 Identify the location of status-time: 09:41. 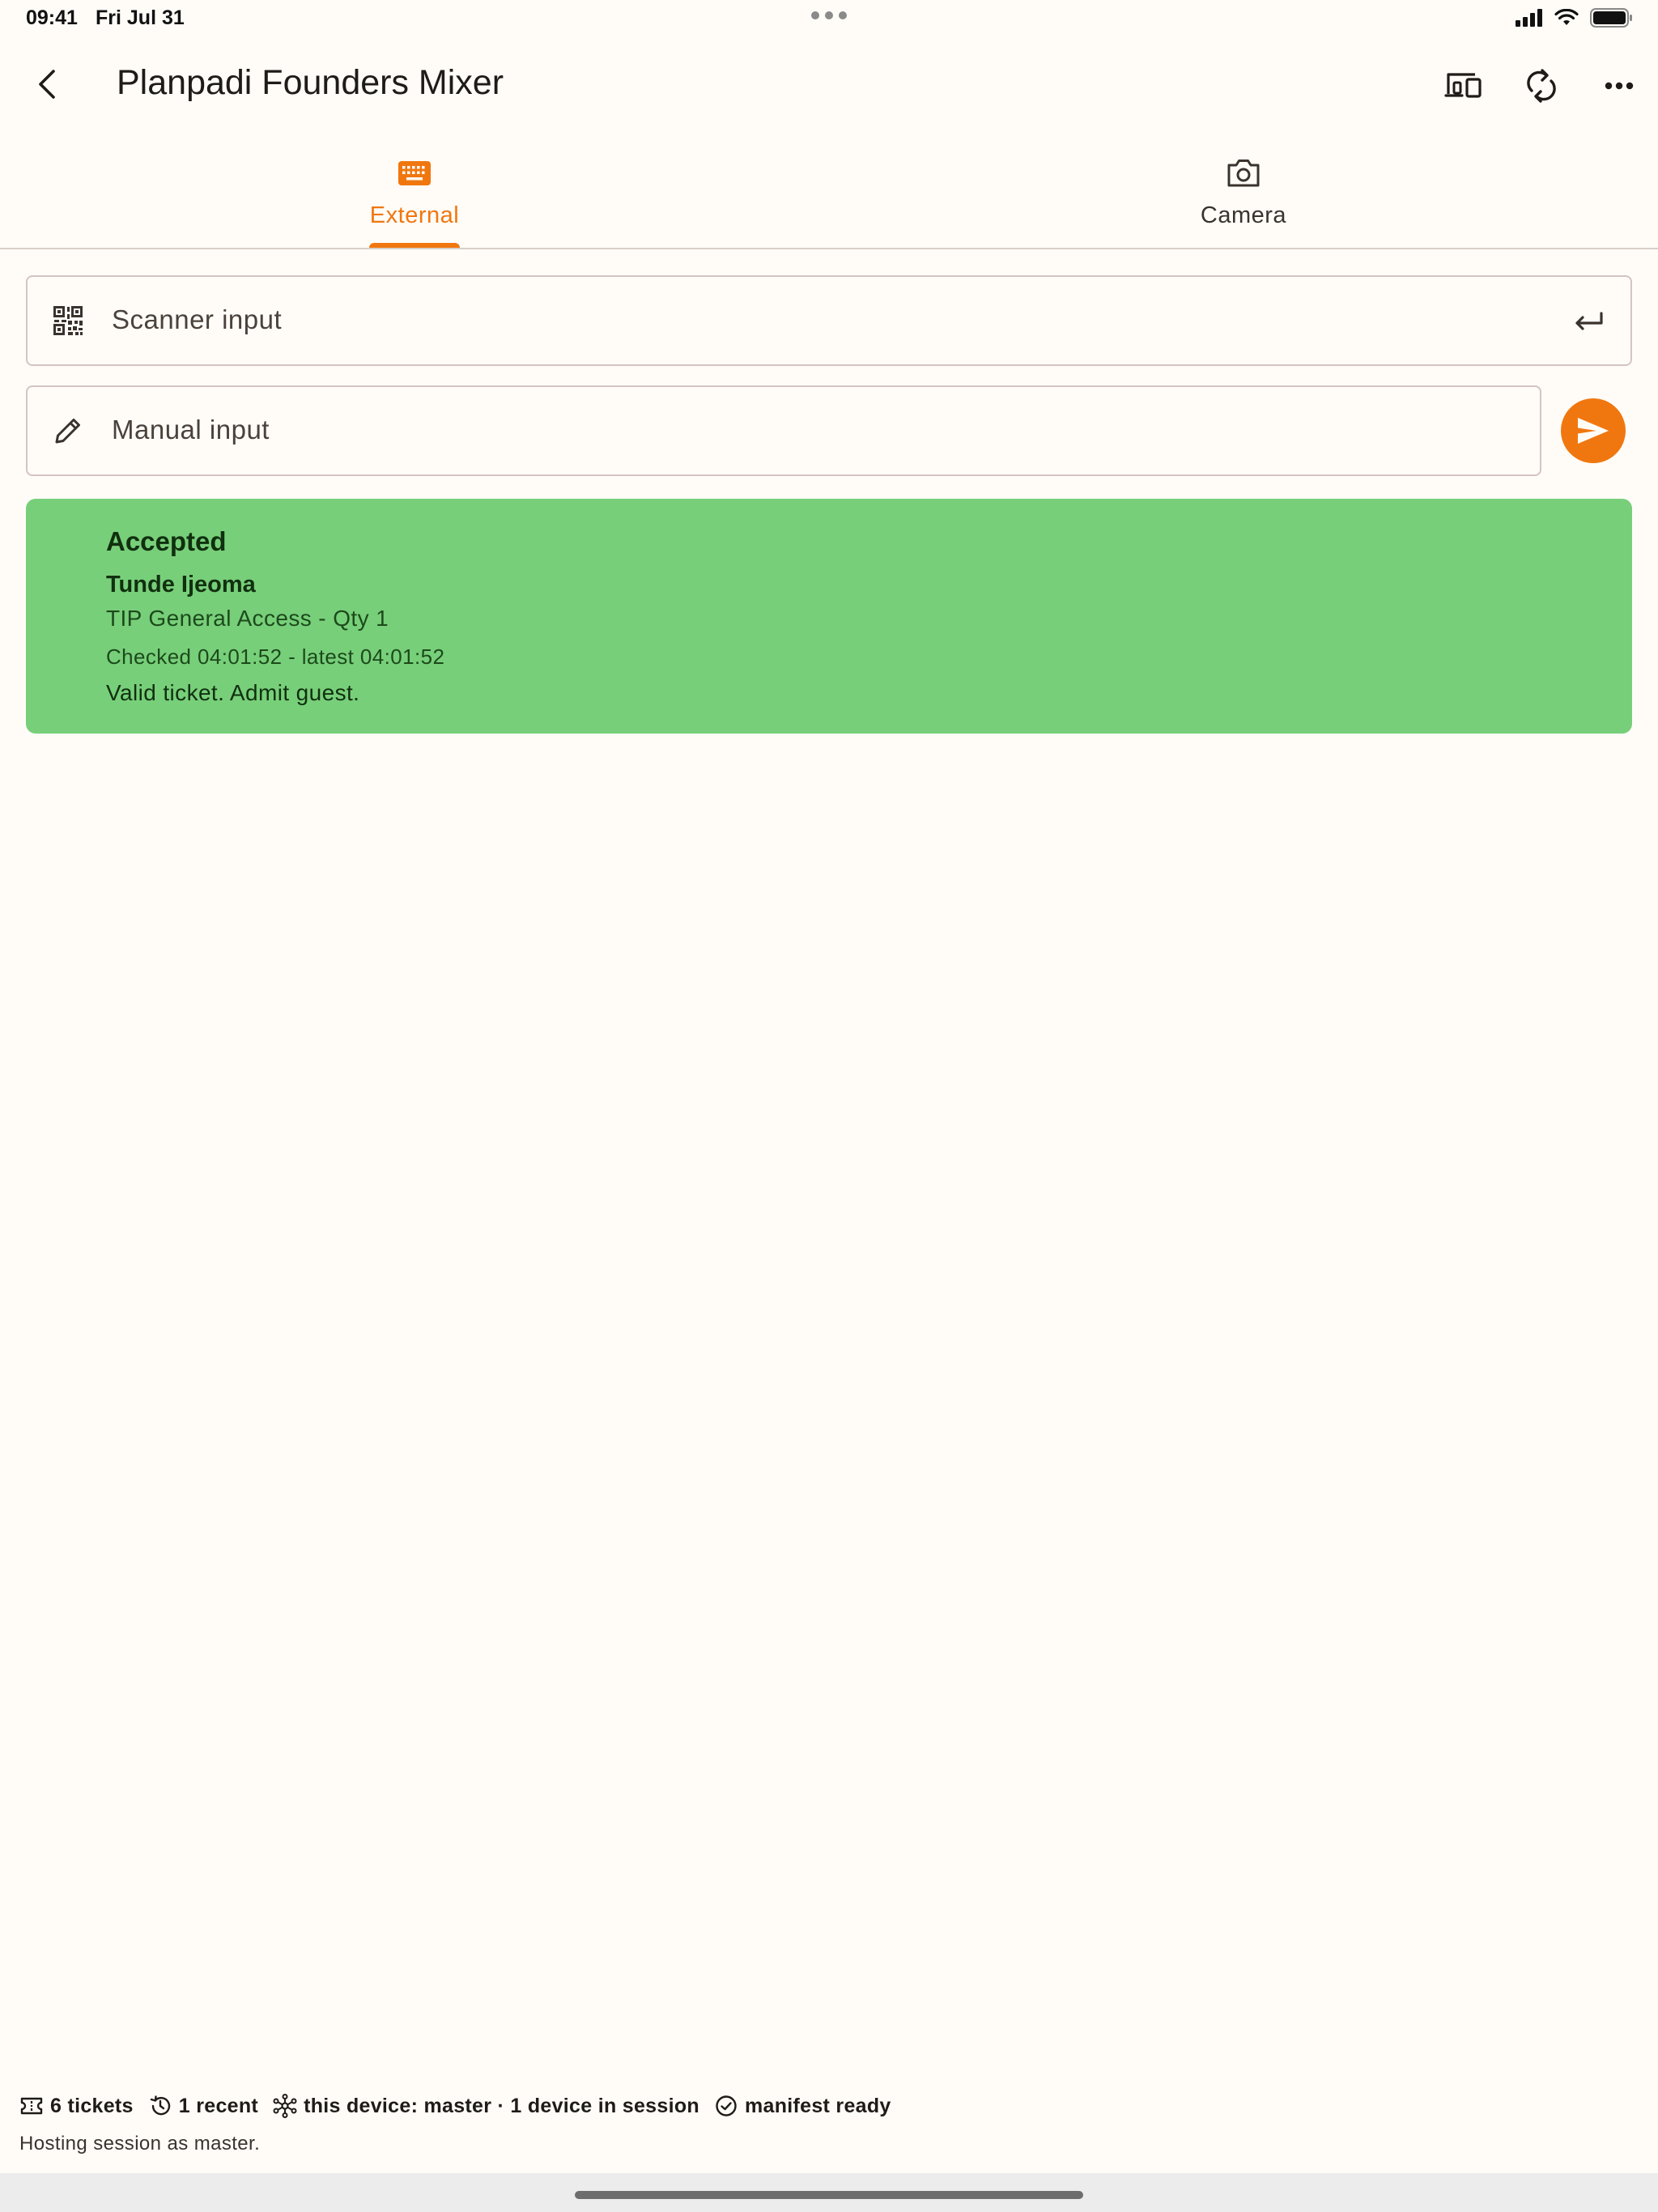
(52, 18).